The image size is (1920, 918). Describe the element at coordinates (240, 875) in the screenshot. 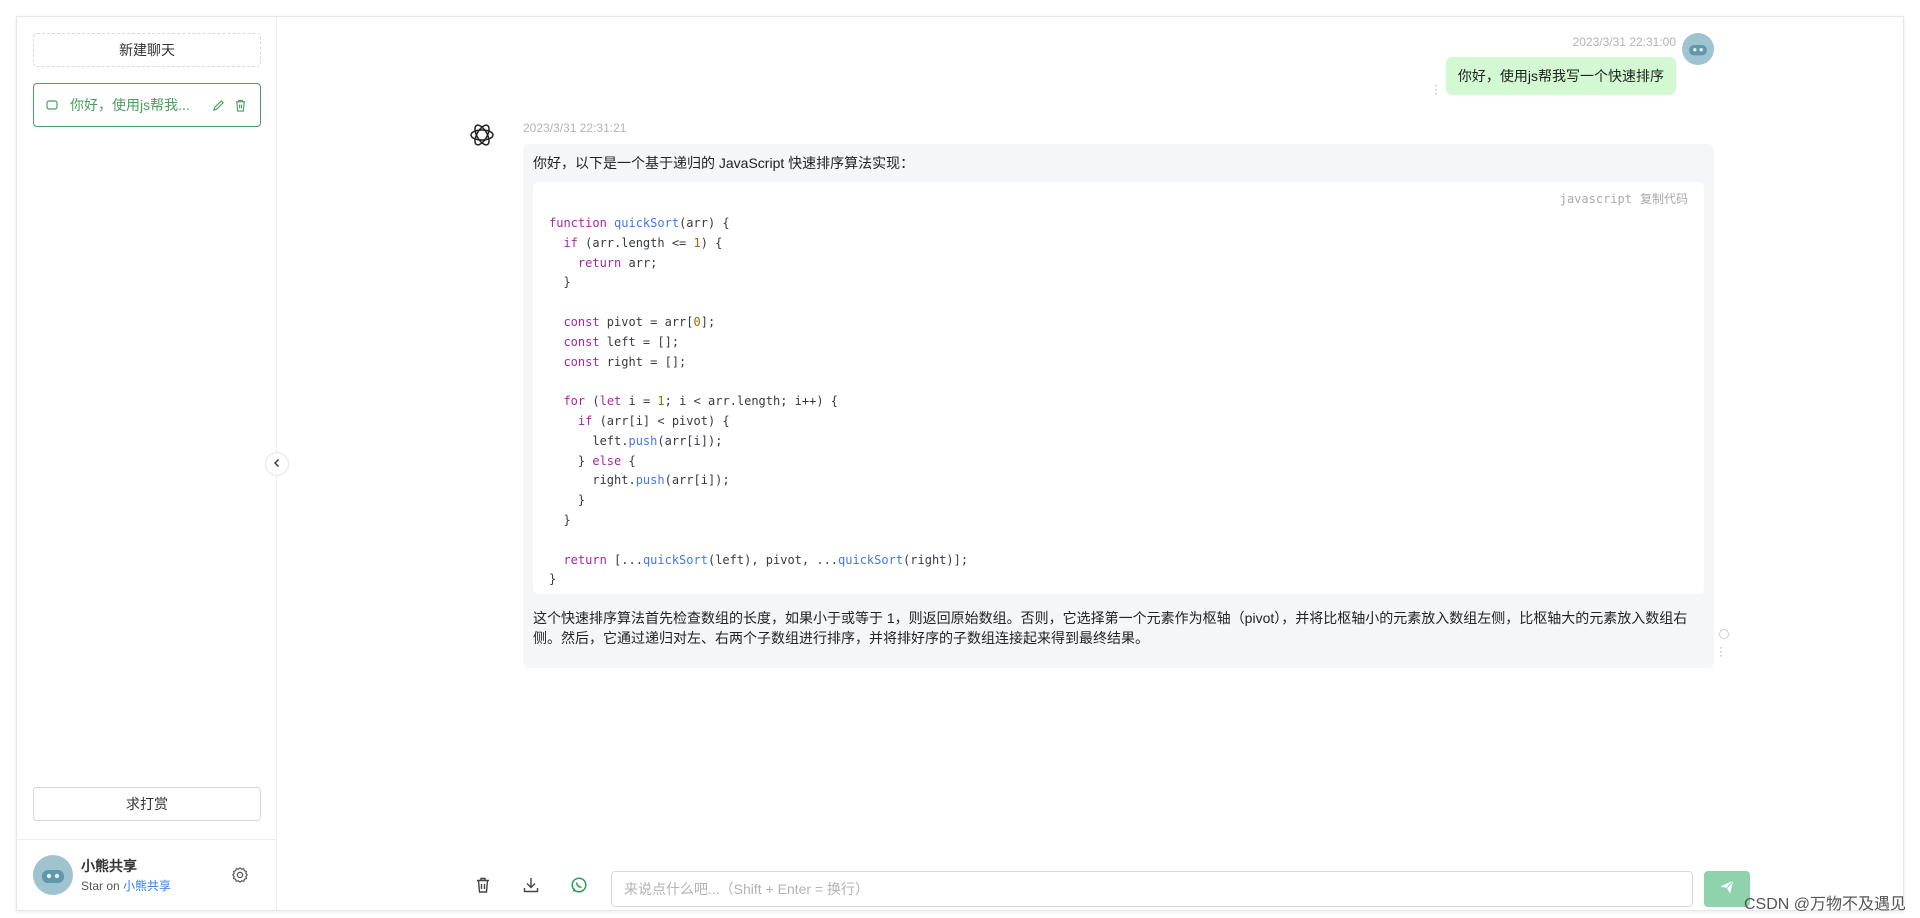

I see `settings-gear-icon` at that location.